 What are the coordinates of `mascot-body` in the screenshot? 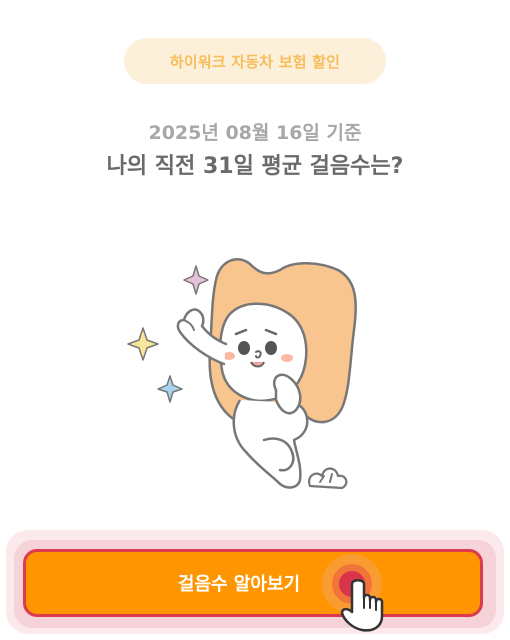 It's located at (270, 444).